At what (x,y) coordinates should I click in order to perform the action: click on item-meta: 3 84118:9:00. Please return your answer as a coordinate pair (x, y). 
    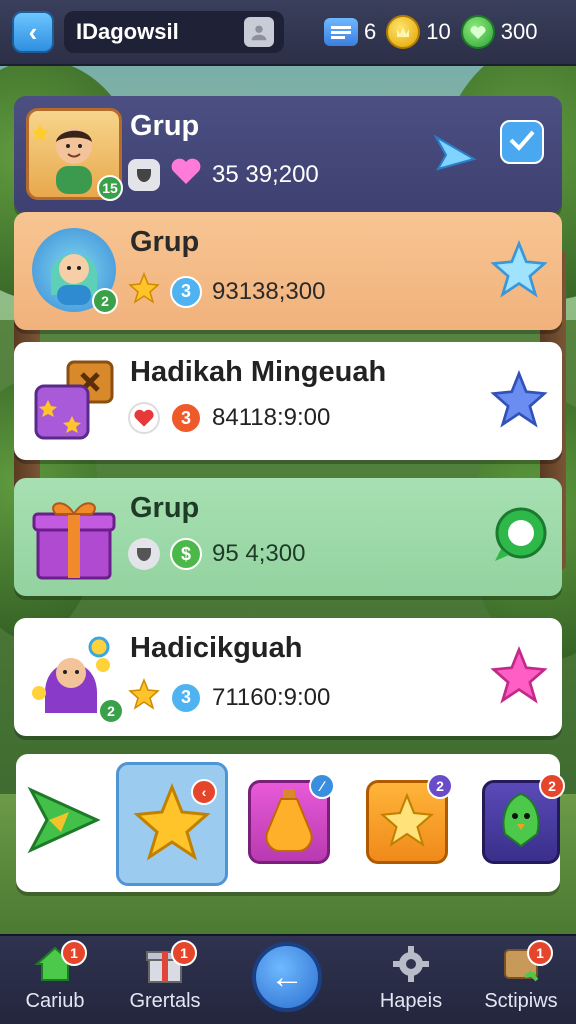
    Looking at the image, I should click on (229, 418).